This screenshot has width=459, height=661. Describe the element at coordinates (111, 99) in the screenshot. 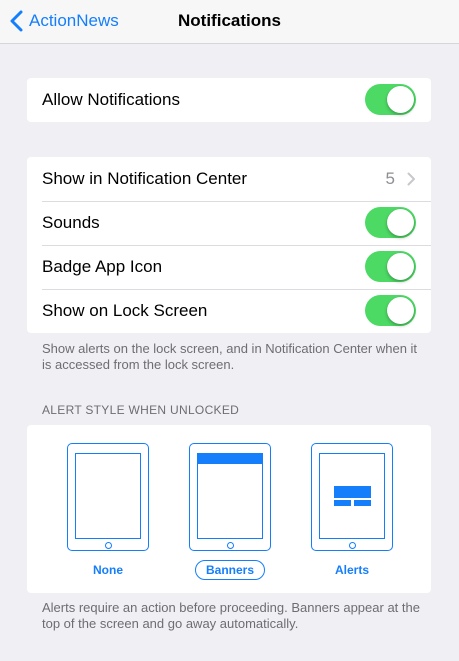

I see `allow-notifications-label: Allow Notifications` at that location.